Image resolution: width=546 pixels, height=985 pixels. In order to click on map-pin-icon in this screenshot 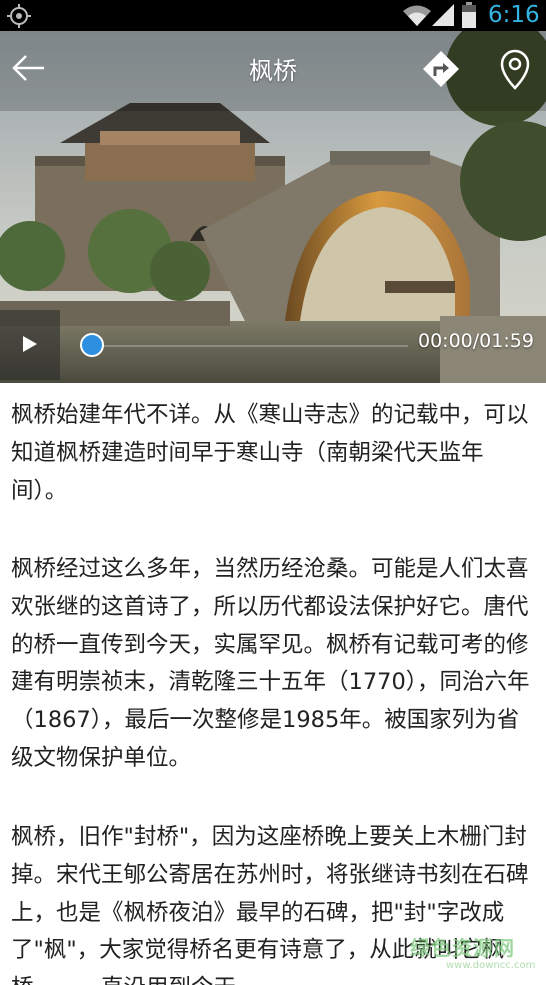, I will do `click(515, 69)`.